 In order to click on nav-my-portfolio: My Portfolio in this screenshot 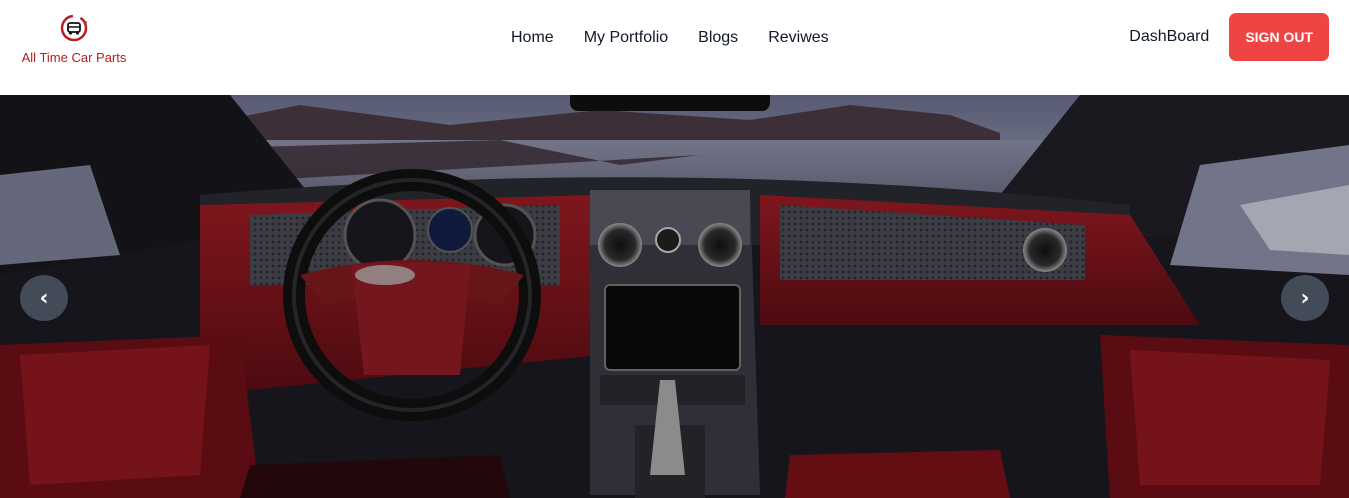, I will do `click(626, 38)`.